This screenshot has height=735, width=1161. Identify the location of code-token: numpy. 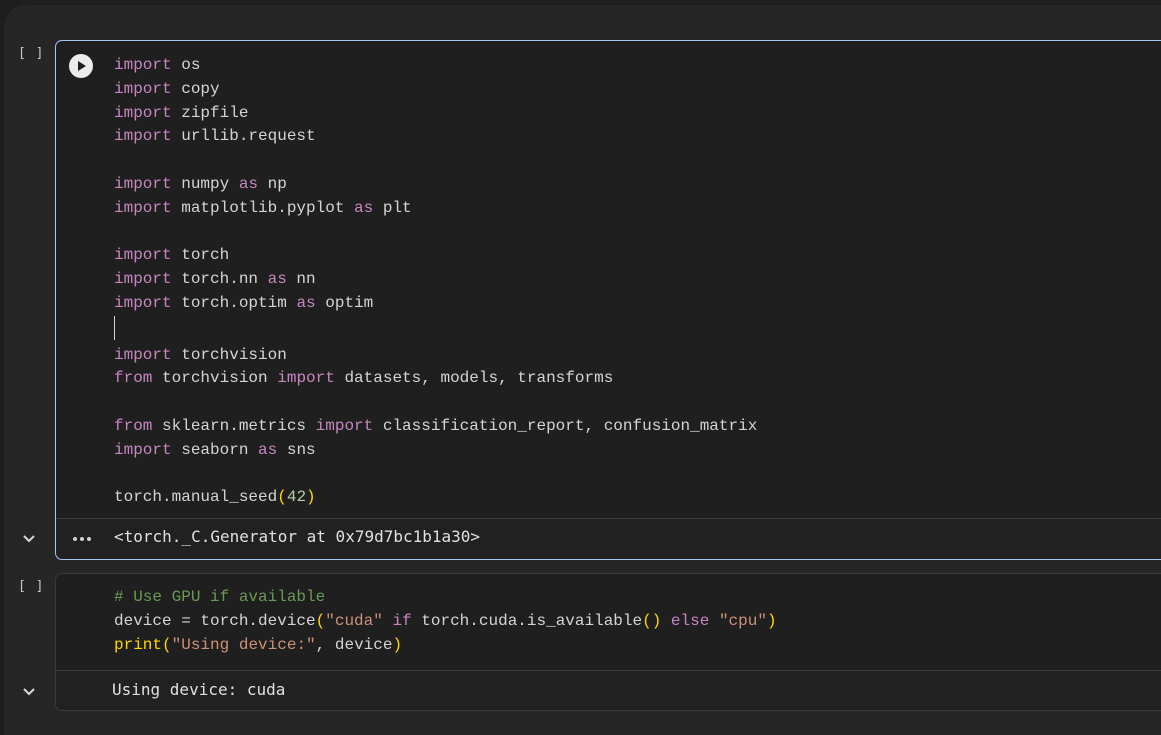
(205, 183).